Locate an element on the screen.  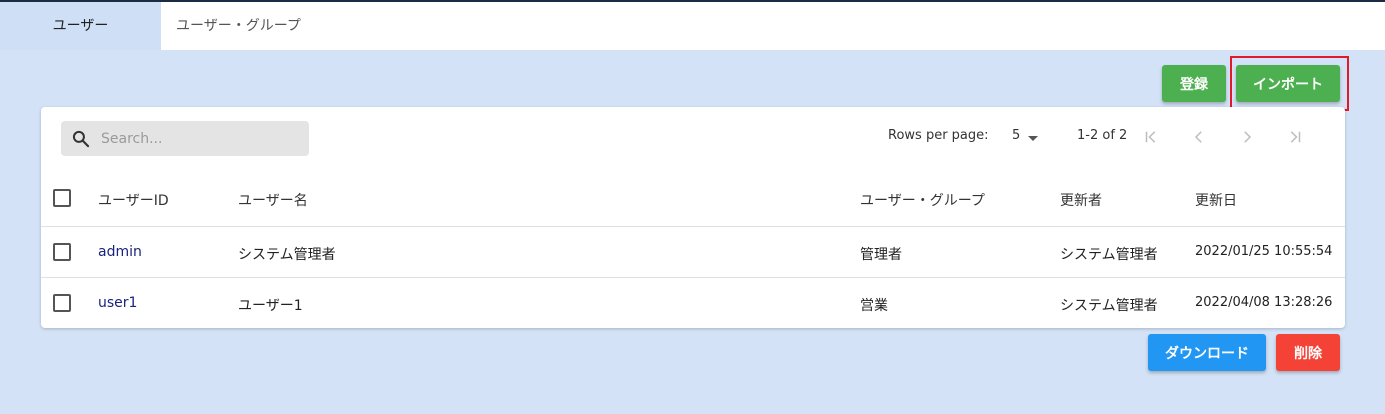
select-all-checkbox is located at coordinates (62, 198).